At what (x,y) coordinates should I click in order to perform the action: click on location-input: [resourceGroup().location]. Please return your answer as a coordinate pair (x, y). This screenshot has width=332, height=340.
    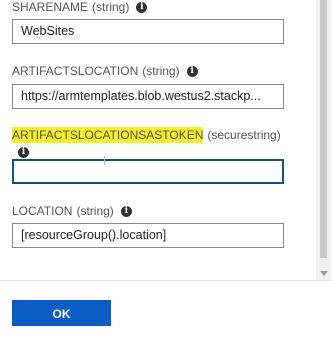
    Looking at the image, I should click on (148, 235).